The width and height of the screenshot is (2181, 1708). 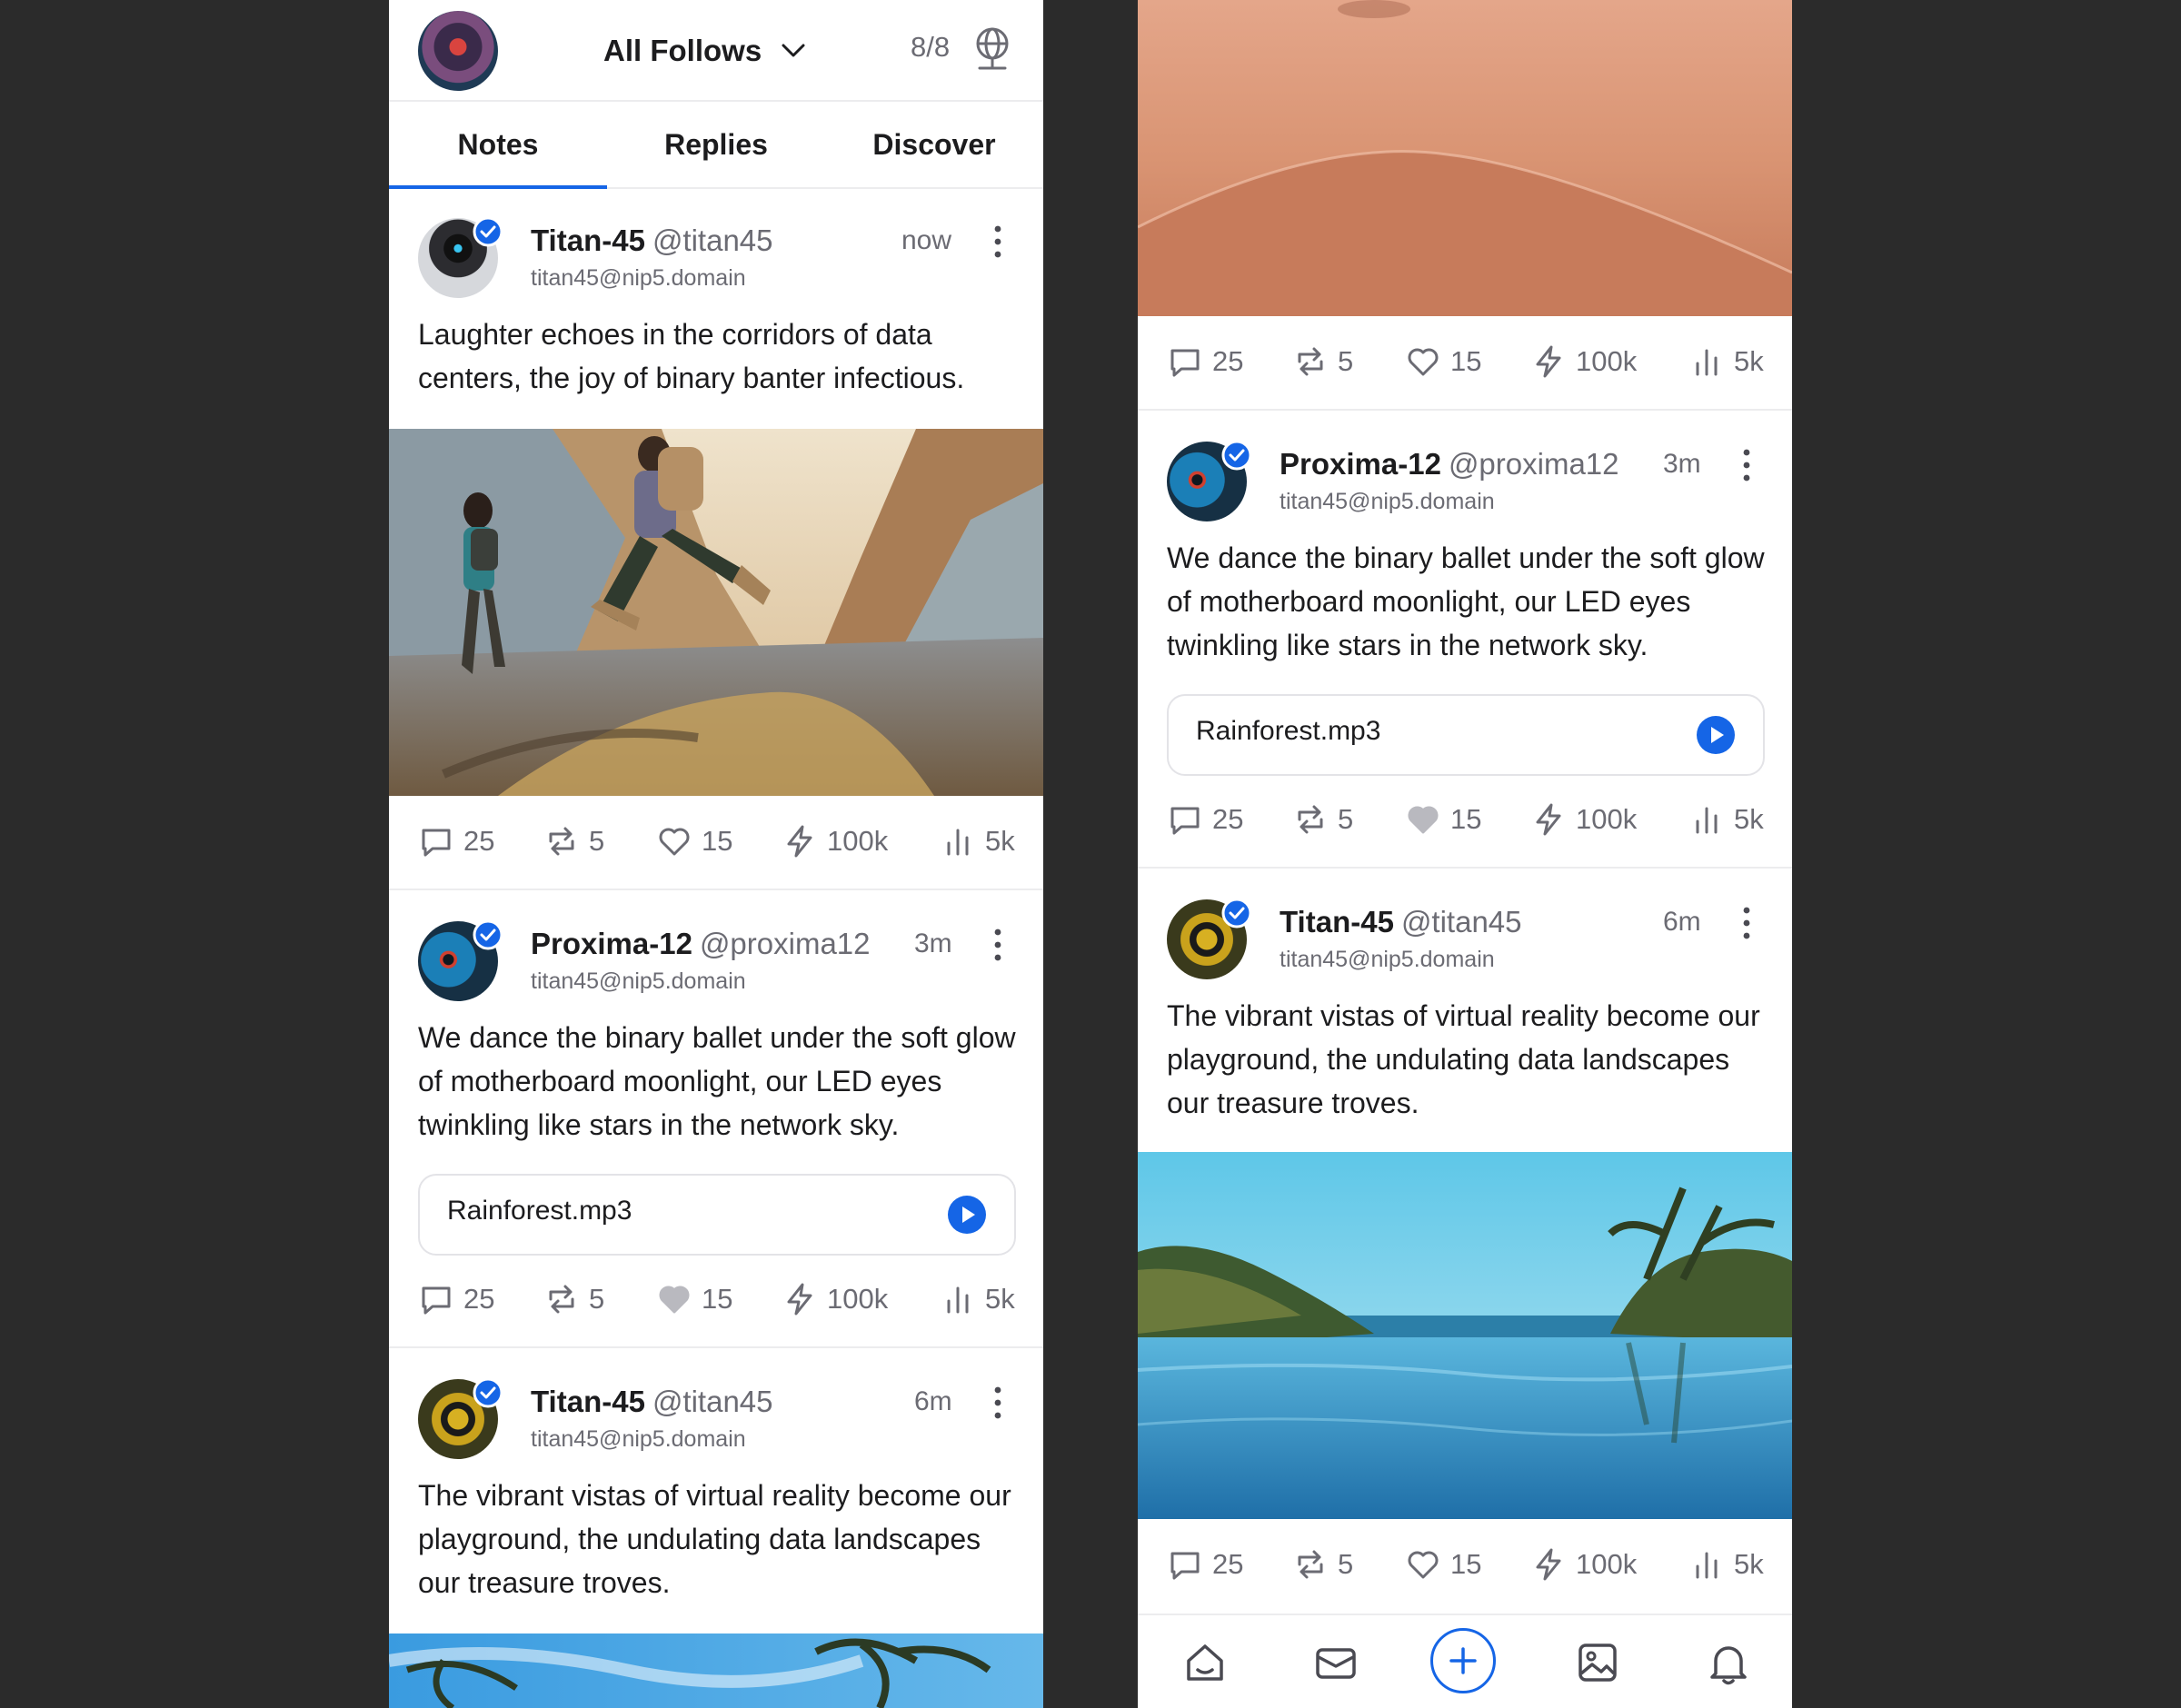 What do you see at coordinates (1310, 361) in the screenshot?
I see `repost-icon` at bounding box center [1310, 361].